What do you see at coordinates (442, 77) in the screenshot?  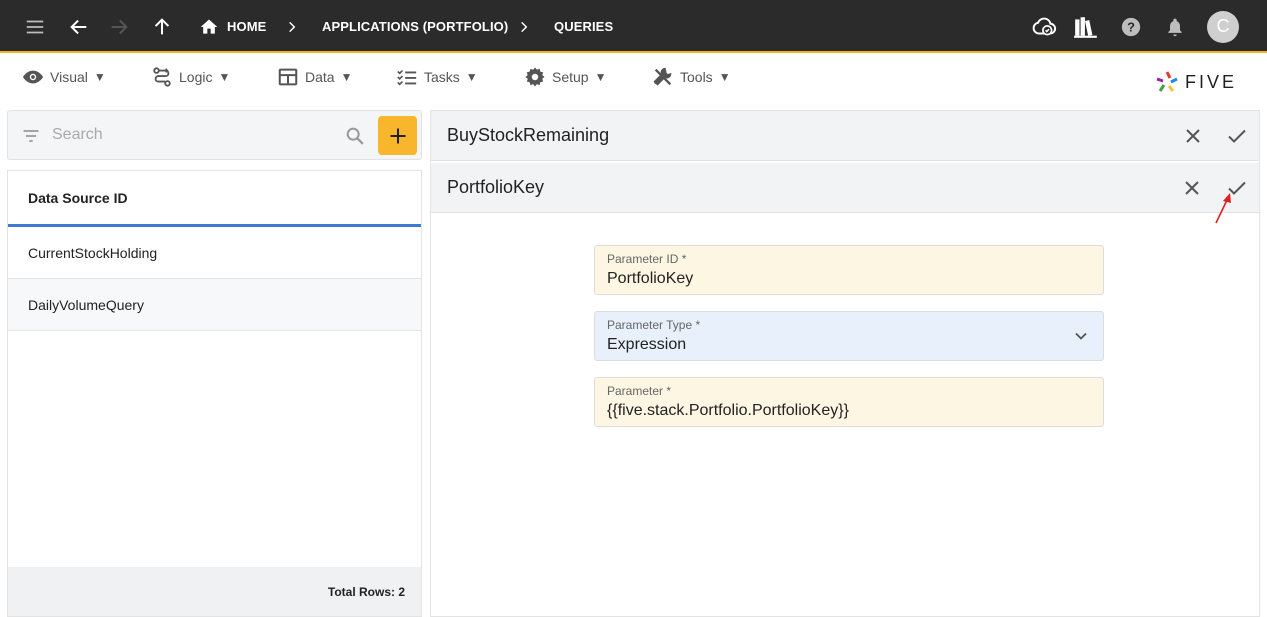 I see `menu-label: Tasks` at bounding box center [442, 77].